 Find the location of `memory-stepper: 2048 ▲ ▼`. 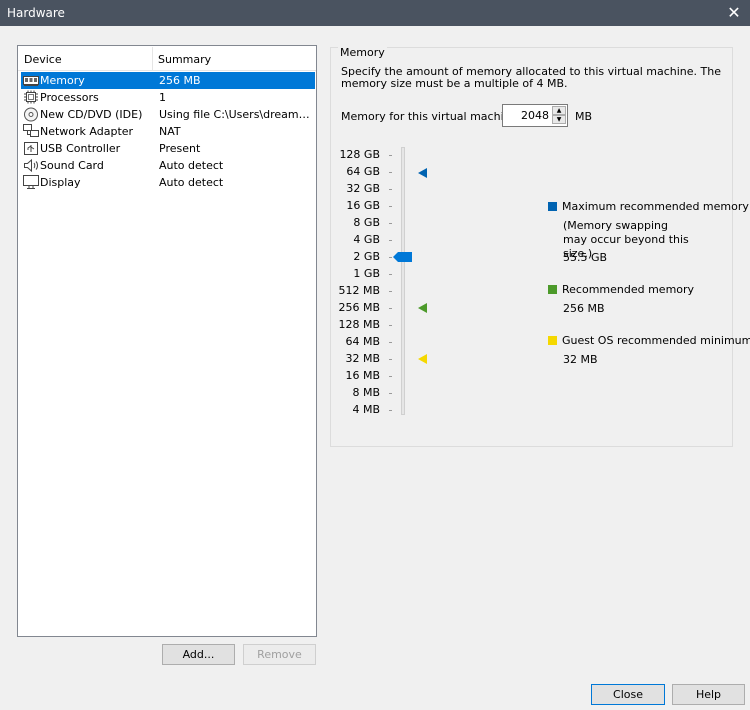

memory-stepper: 2048 ▲ ▼ is located at coordinates (535, 115).